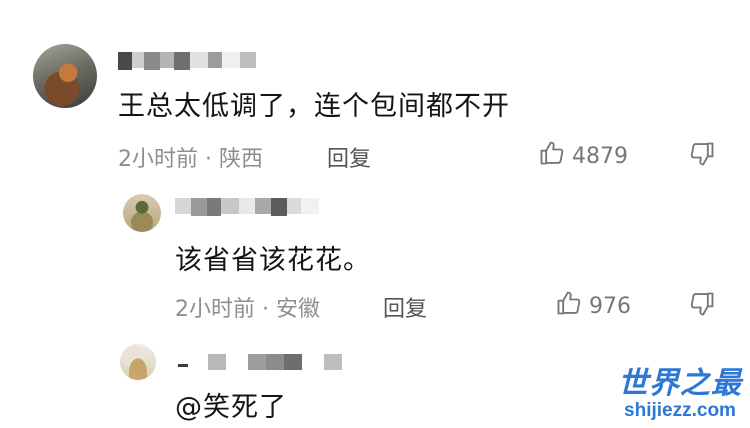  Describe the element at coordinates (273, 260) in the screenshot. I see `comment-text: 该省省该花花。` at that location.